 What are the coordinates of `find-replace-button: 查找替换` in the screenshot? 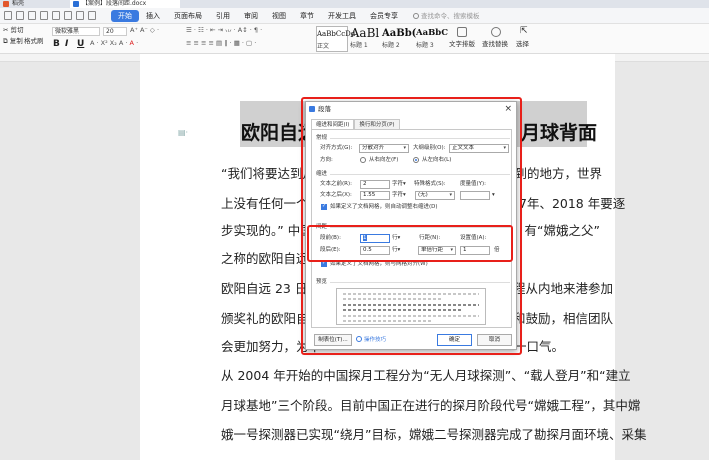 It's located at (495, 44).